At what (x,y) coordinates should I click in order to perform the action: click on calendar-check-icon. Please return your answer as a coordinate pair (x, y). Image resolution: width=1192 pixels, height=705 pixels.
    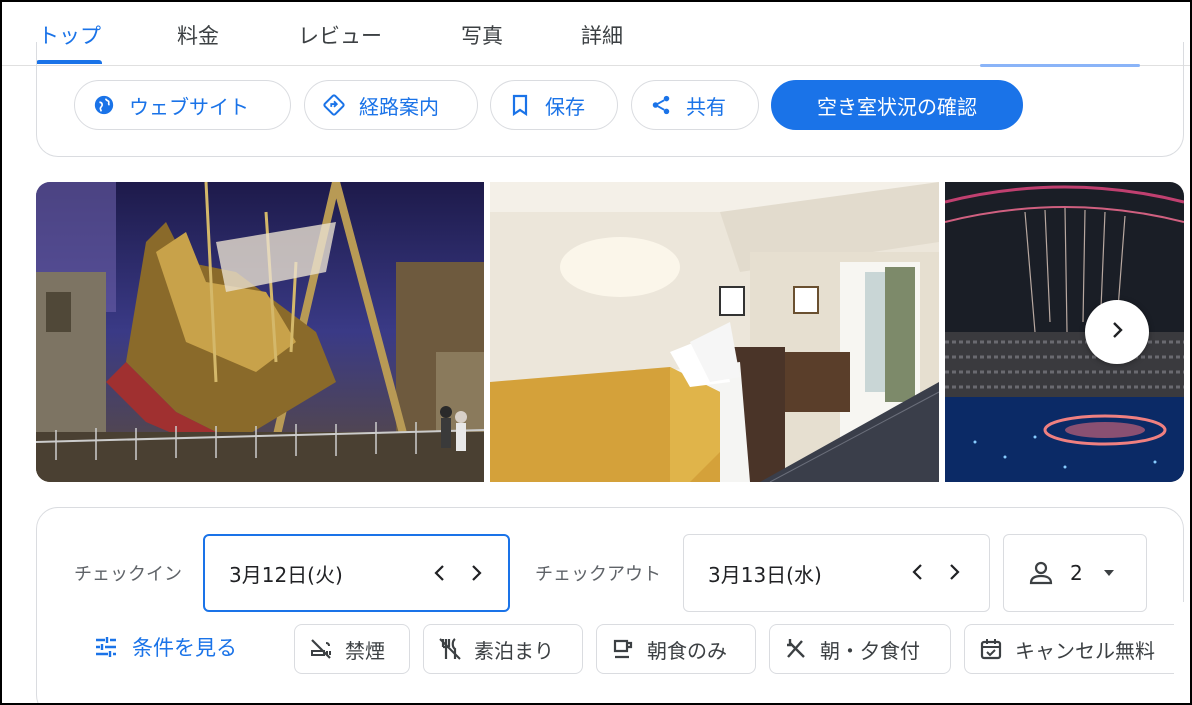
    Looking at the image, I should click on (991, 649).